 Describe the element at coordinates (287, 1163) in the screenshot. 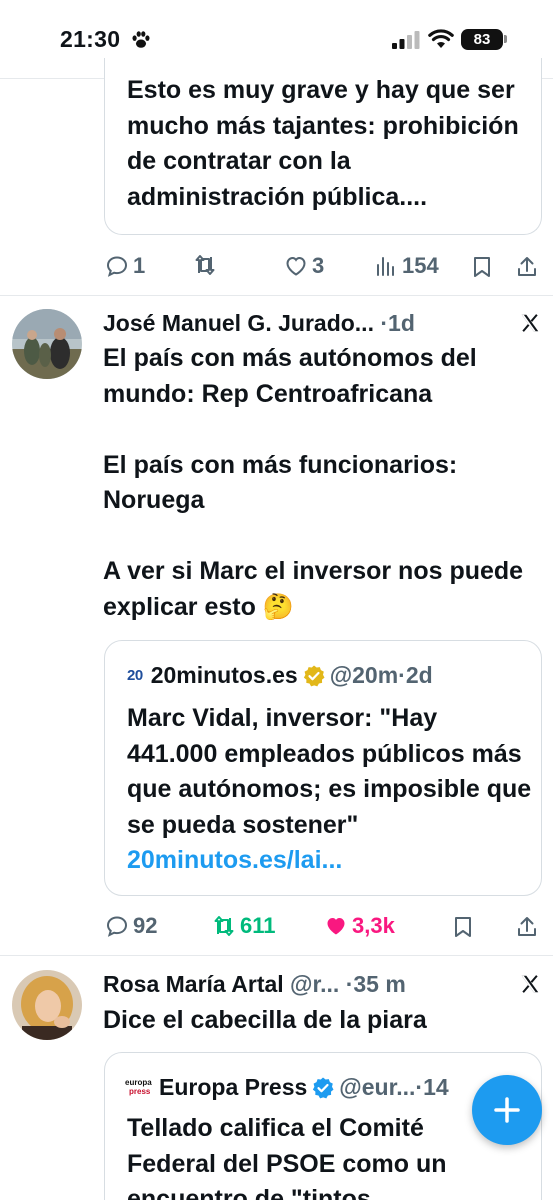

I see `quote-text-line: Federal del PSOE como un` at that location.